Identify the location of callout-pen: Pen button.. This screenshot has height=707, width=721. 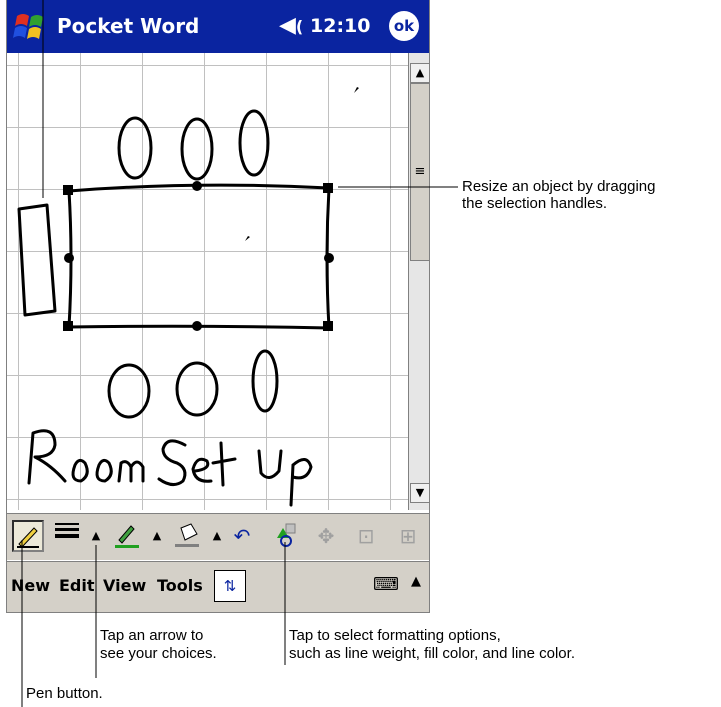
(64, 693).